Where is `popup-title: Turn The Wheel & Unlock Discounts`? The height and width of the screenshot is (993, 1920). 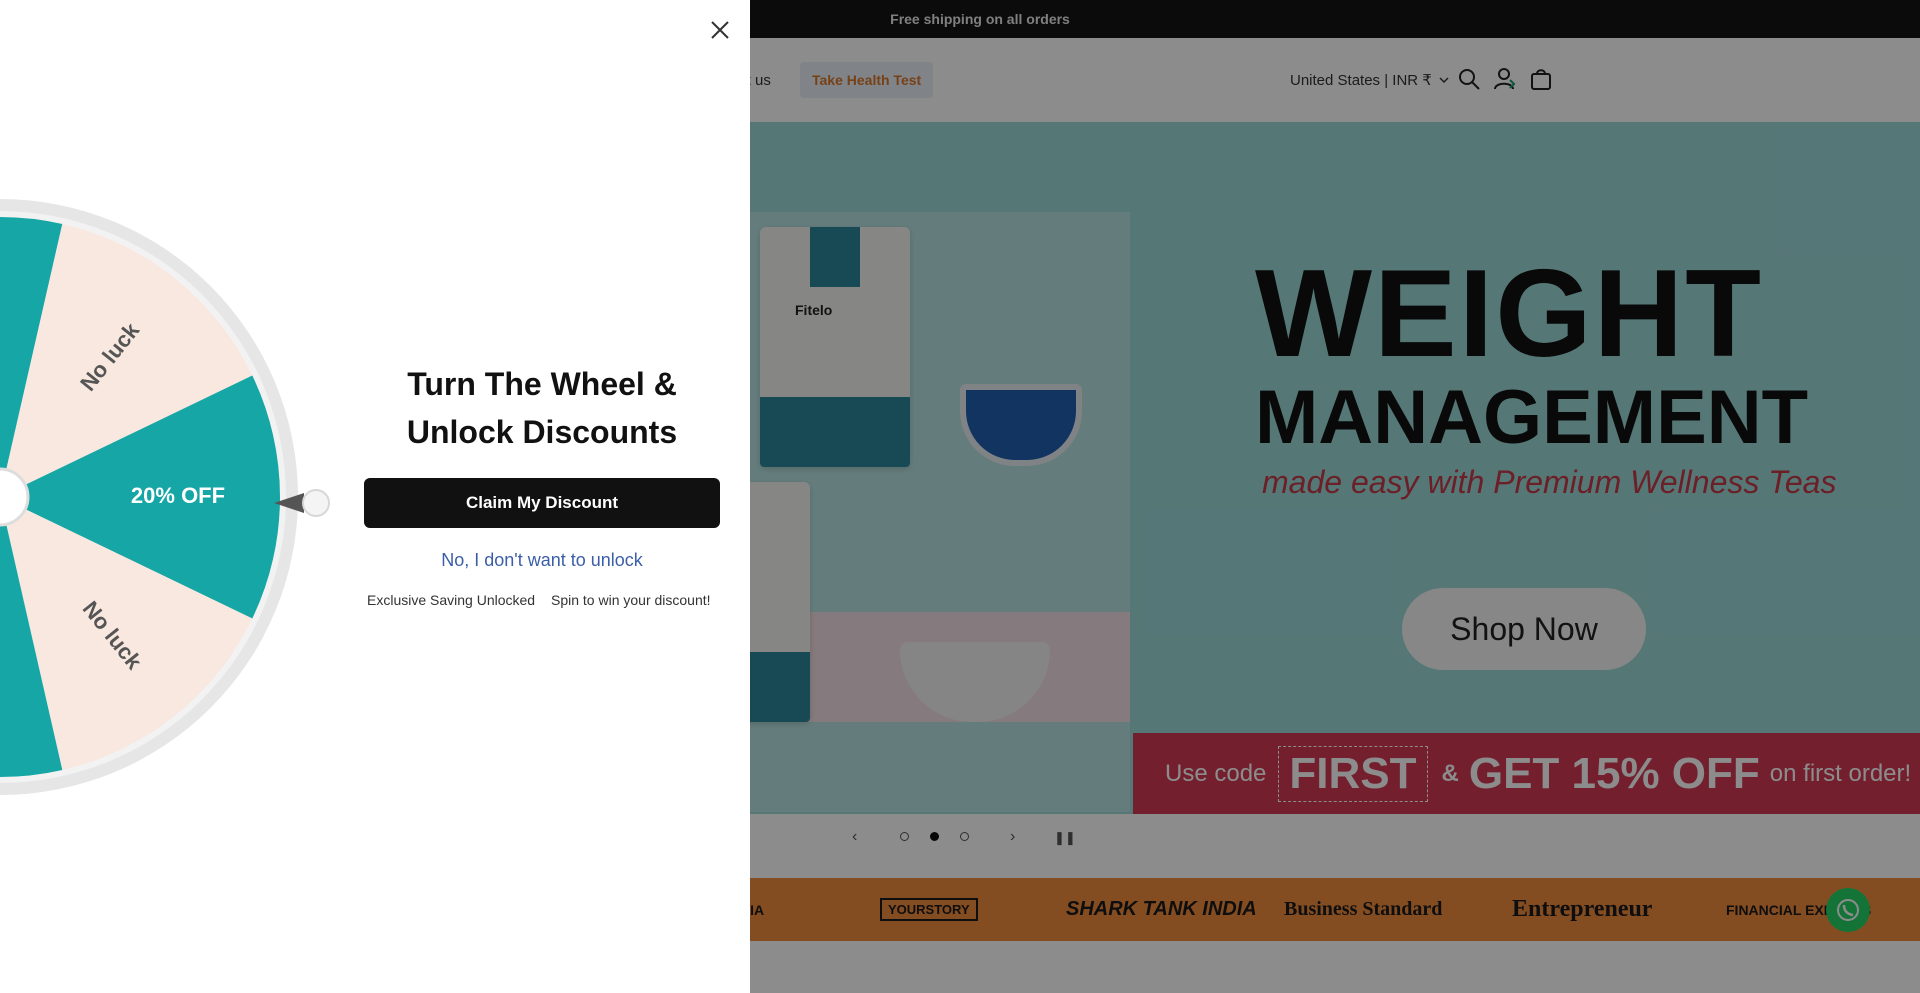 popup-title: Turn The Wheel & Unlock Discounts is located at coordinates (542, 408).